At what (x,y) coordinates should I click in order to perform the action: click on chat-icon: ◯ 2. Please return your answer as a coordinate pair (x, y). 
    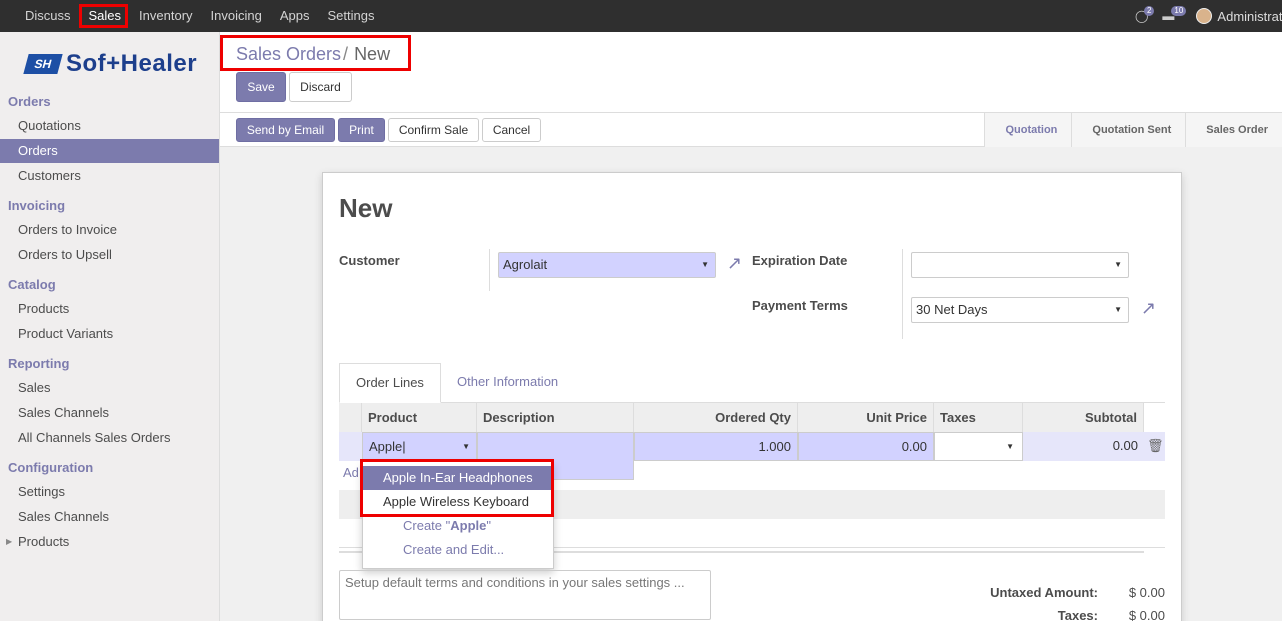
    Looking at the image, I should click on (1145, 14).